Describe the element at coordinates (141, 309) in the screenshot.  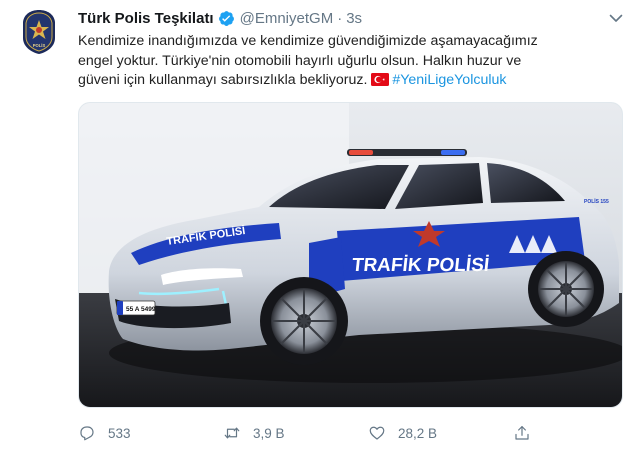
I see `license-plate: 55 A 5499` at that location.